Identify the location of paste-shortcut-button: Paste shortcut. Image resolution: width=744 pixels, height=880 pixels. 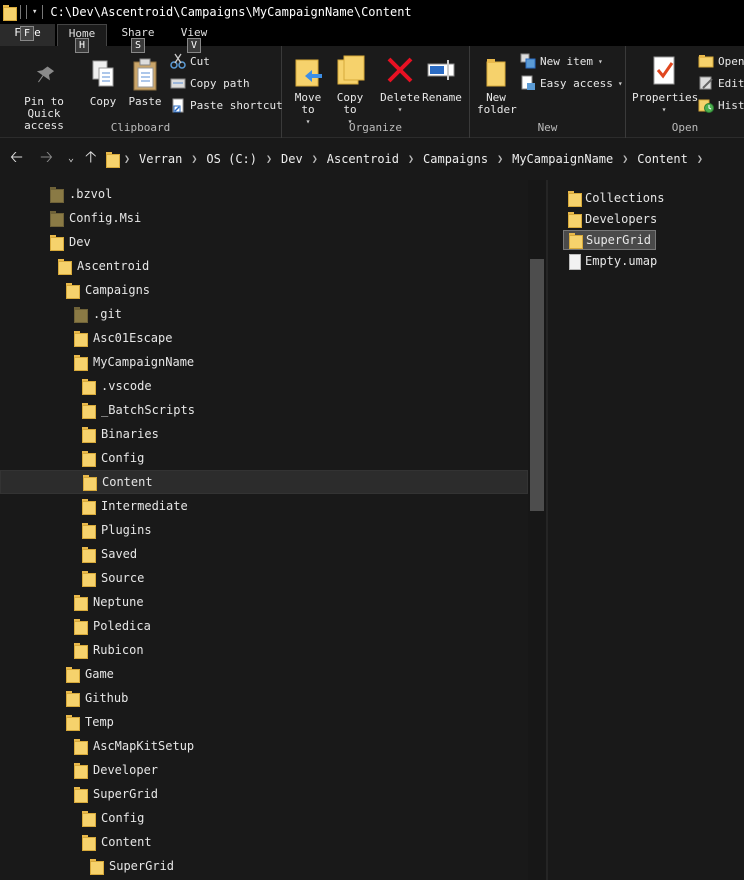
(226, 105).